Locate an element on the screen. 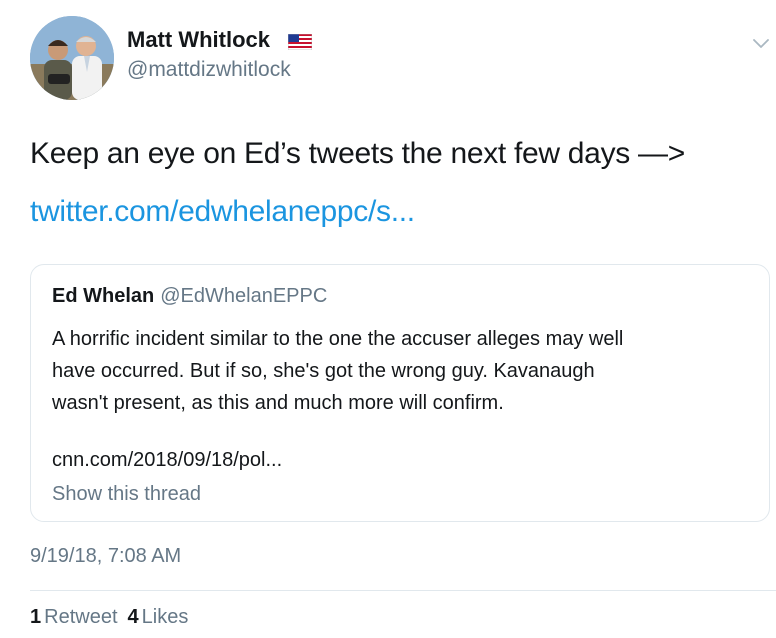 This screenshot has height=638, width=776. likes-label: Likes is located at coordinates (165, 617).